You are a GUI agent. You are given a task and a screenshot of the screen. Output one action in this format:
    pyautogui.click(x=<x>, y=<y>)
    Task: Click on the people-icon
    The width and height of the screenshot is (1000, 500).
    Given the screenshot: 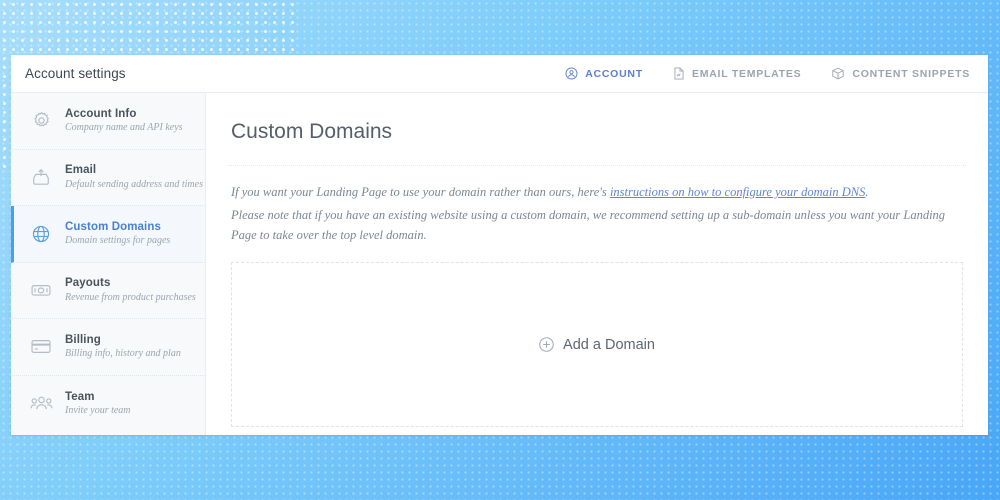 What is the action you would take?
    pyautogui.click(x=41, y=403)
    